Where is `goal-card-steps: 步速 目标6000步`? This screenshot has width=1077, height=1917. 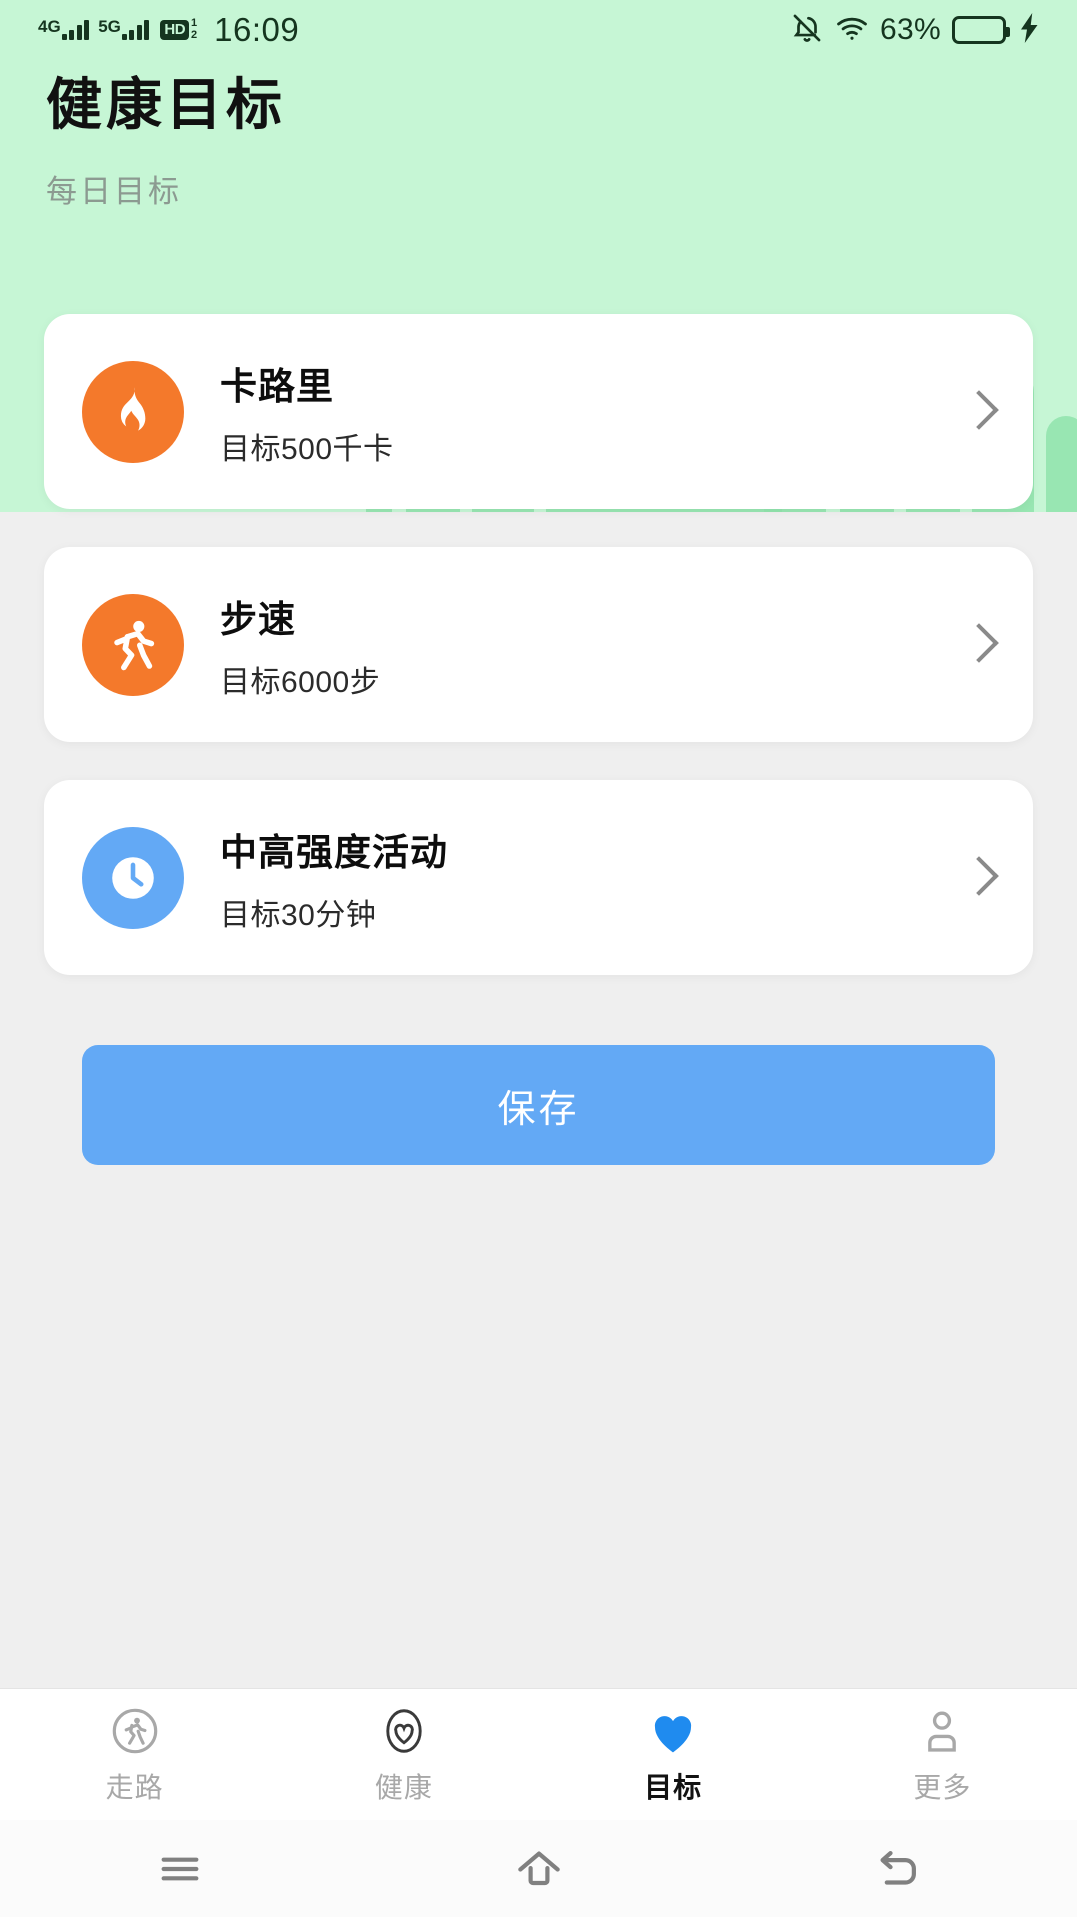
goal-card-steps: 步速 目标6000步 is located at coordinates (538, 644).